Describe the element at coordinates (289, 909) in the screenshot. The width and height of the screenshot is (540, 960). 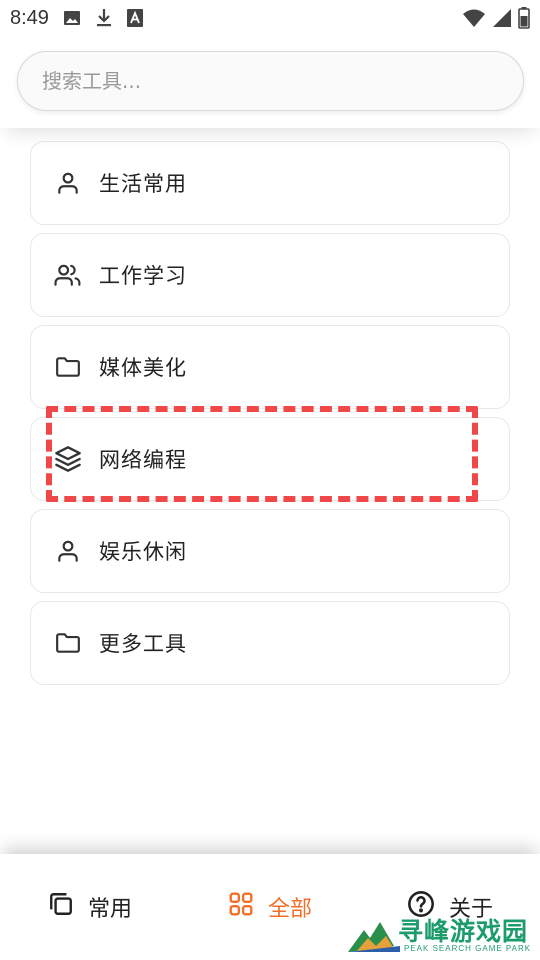
I see `nav-label: 全部` at that location.